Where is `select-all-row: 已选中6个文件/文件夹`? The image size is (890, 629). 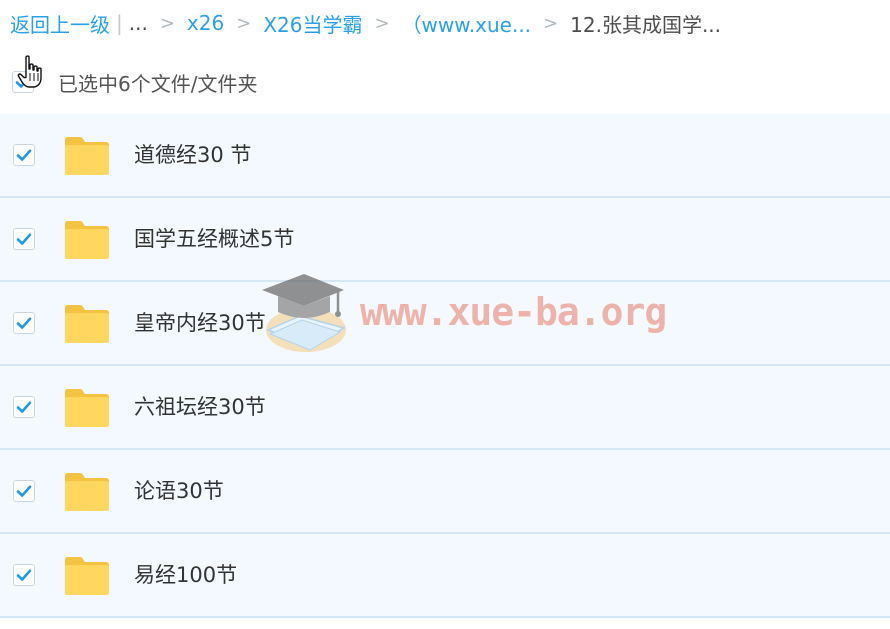 select-all-row: 已选中6个文件/文件夹 is located at coordinates (134, 82).